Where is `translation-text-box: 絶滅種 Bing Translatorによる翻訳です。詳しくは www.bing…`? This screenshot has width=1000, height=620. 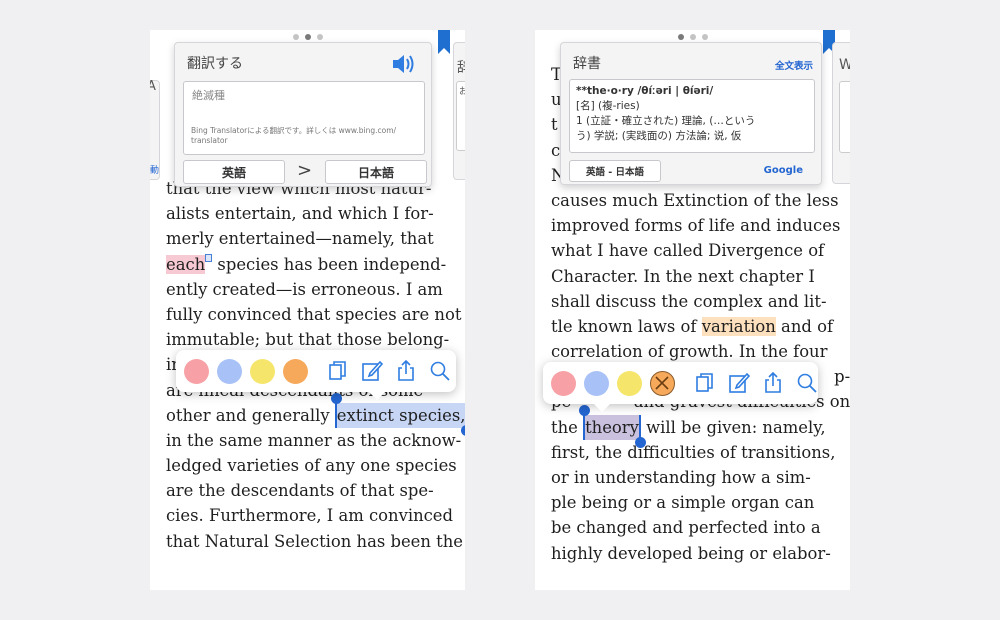
translation-text-box: 絶滅種 Bing Translatorによる翻訳です。詳しくは www.bing… is located at coordinates (304, 118).